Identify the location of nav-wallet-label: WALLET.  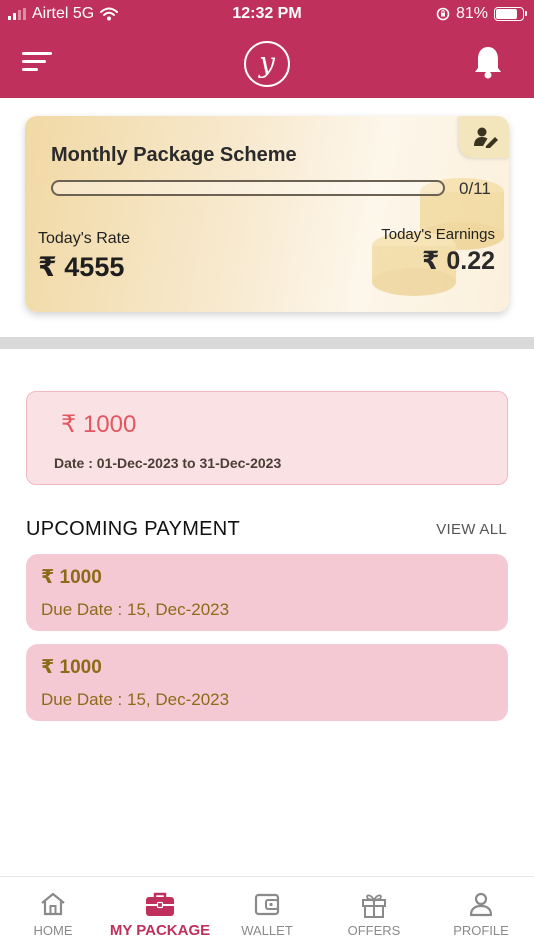
(267, 930).